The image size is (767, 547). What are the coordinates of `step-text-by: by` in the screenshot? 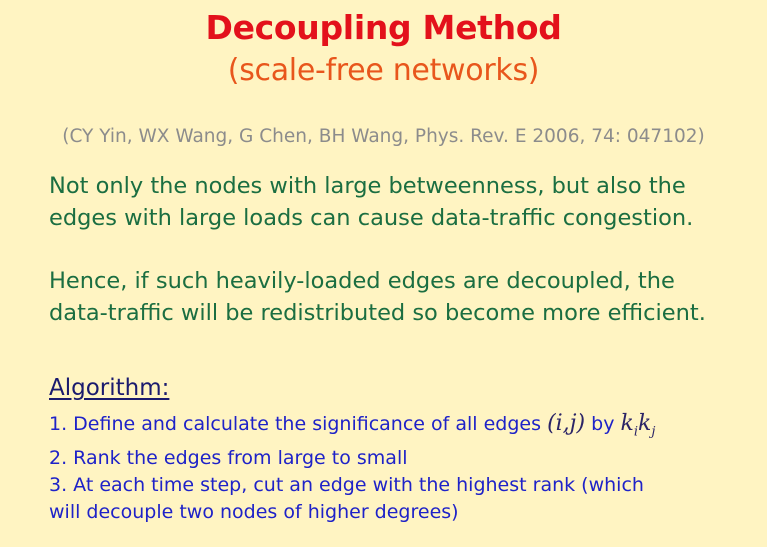 It's located at (603, 424).